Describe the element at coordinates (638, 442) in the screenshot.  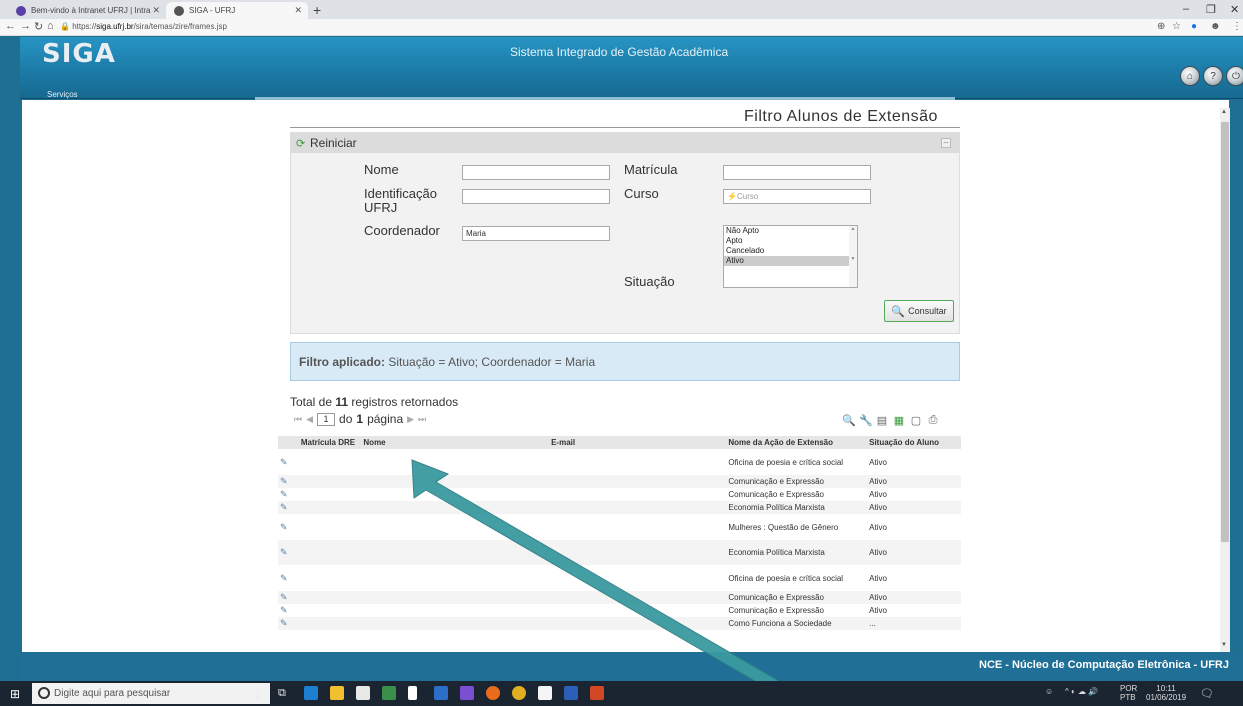
I see `column-header: E-mail` at that location.